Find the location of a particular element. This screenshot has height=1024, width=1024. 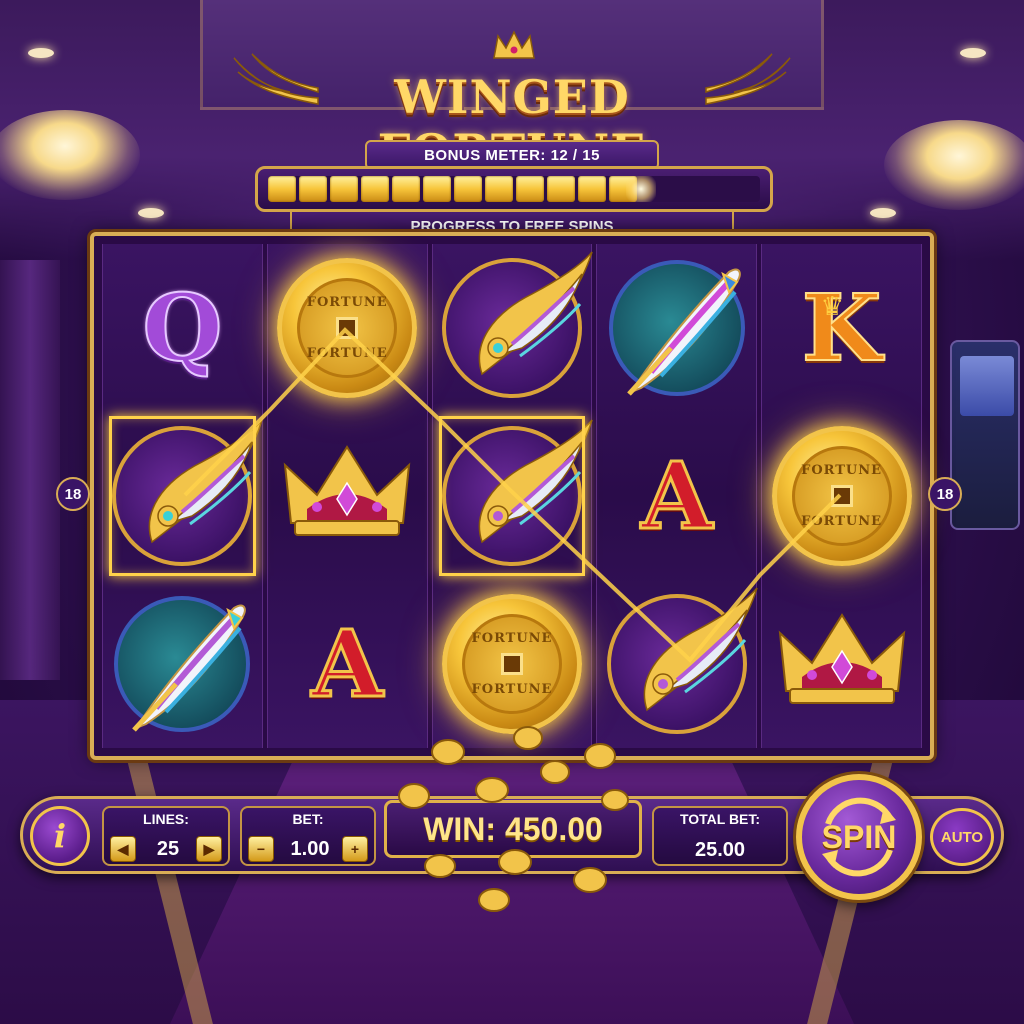

reel-2: FORTUNE FORTUNE A is located at coordinates (347, 496).